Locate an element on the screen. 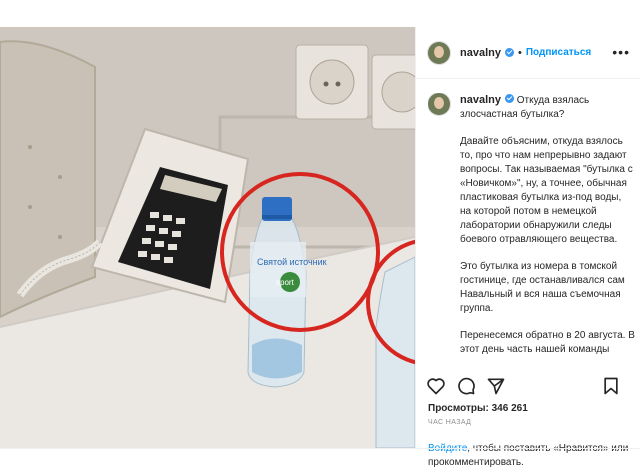  views-count: Просмотры: 346 261 is located at coordinates (478, 408).